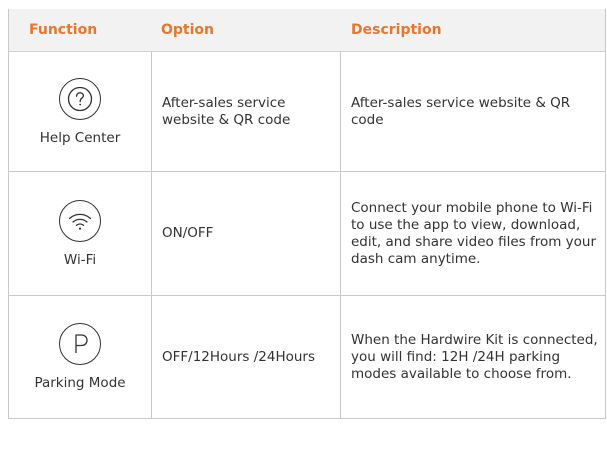 This screenshot has width=607, height=461. I want to click on wifi-icon, so click(80, 220).